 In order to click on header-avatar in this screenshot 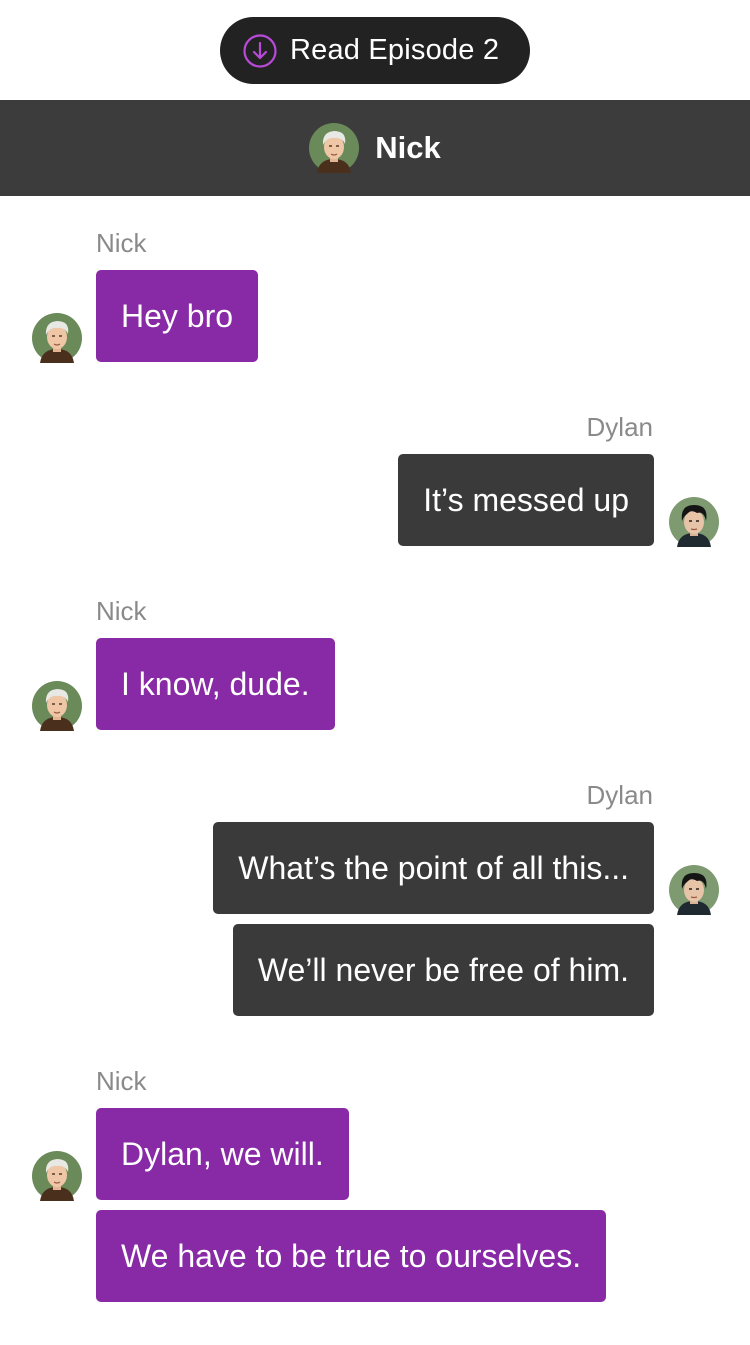, I will do `click(334, 148)`.